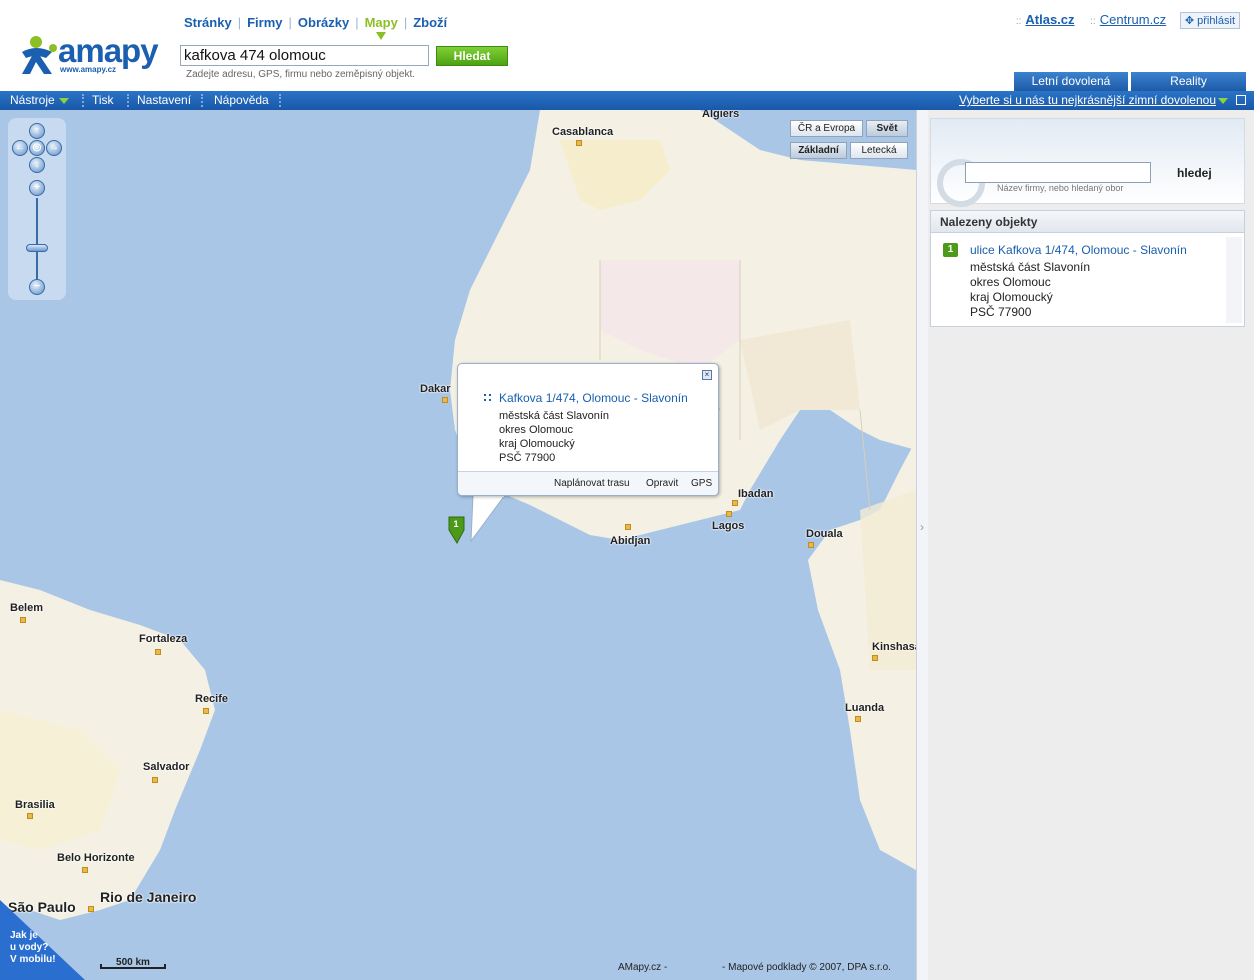 This screenshot has height=980, width=1254. What do you see at coordinates (922, 545) in the screenshot?
I see `panel-splitter: ›` at bounding box center [922, 545].